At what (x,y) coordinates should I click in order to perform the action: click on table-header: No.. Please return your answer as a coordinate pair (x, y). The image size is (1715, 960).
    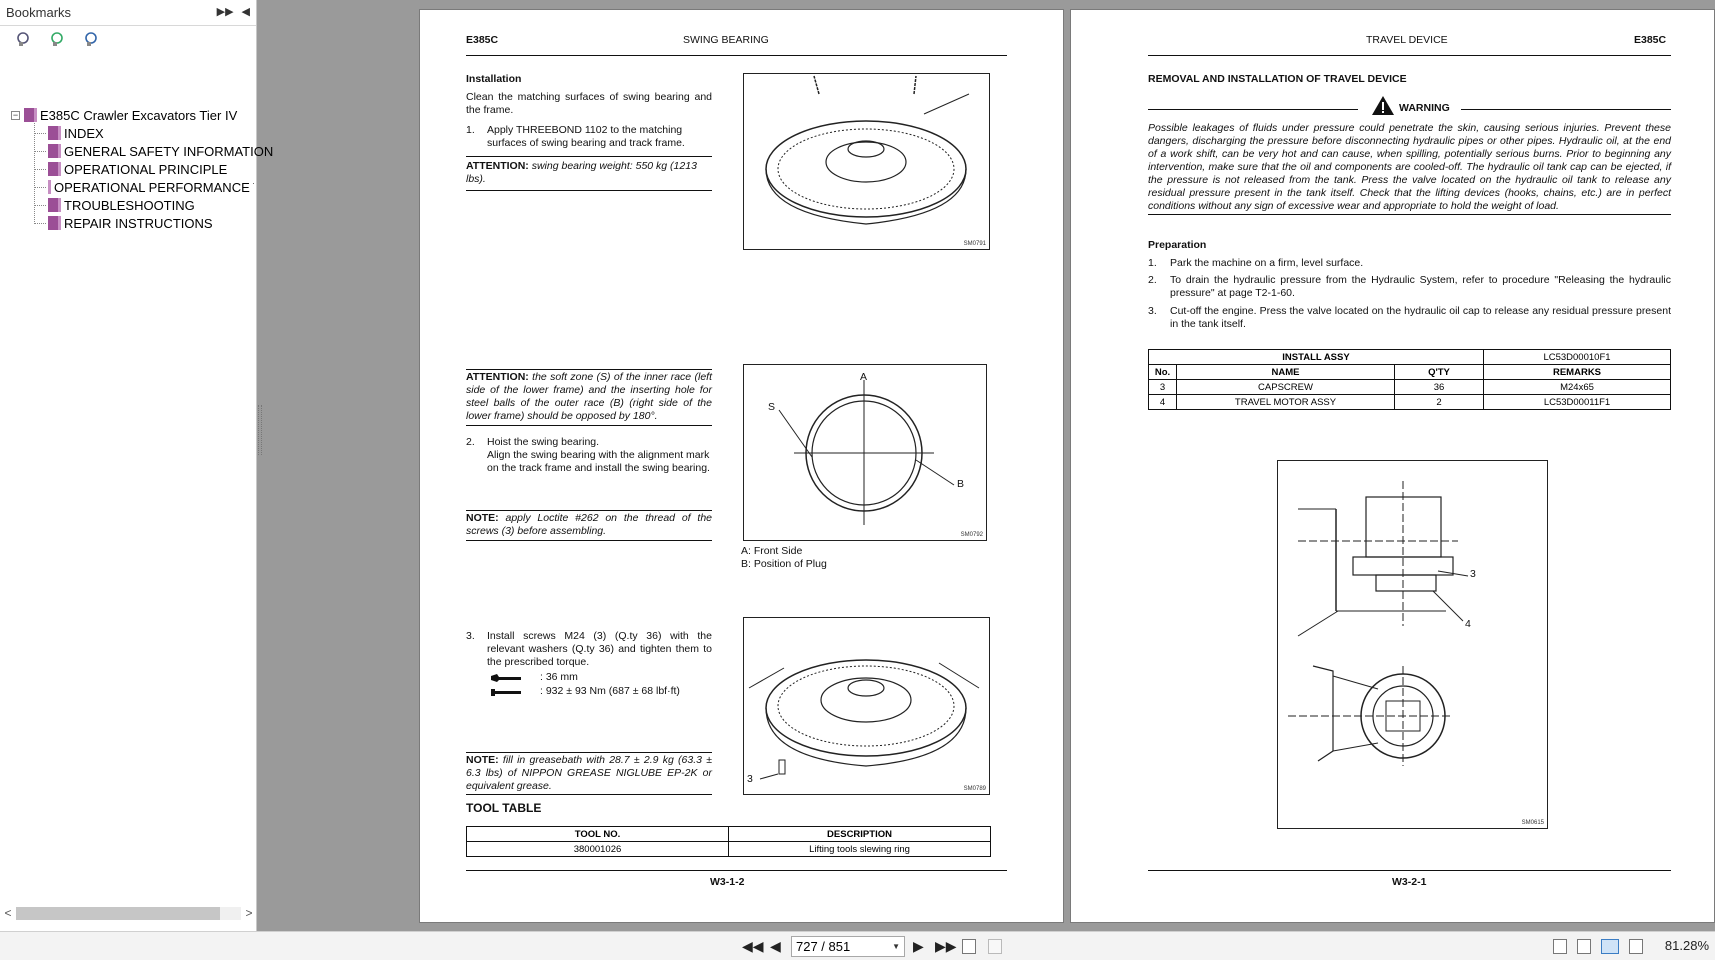
    Looking at the image, I should click on (1162, 372).